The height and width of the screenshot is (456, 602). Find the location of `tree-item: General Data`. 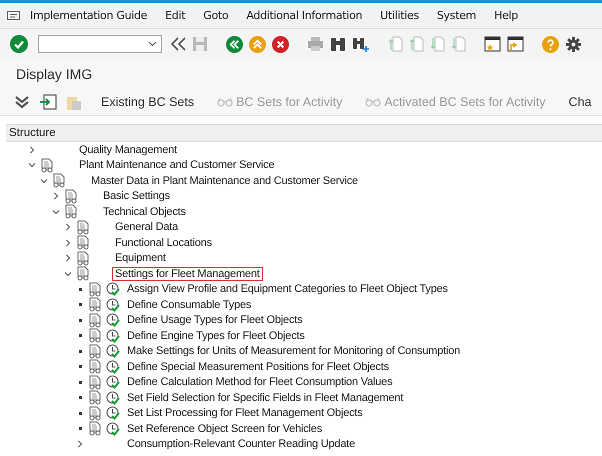

tree-item: General Data is located at coordinates (147, 227).